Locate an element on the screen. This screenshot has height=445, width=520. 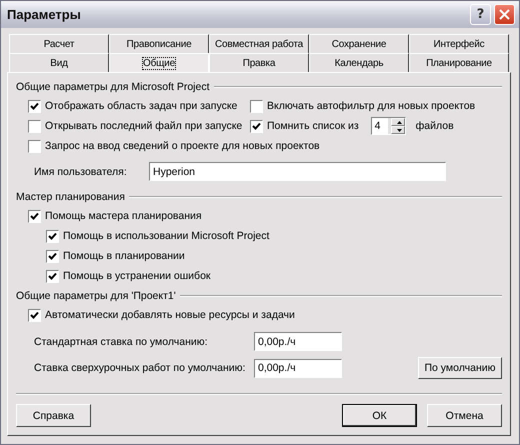
checkbox-label: Помнить список из is located at coordinates (313, 126).